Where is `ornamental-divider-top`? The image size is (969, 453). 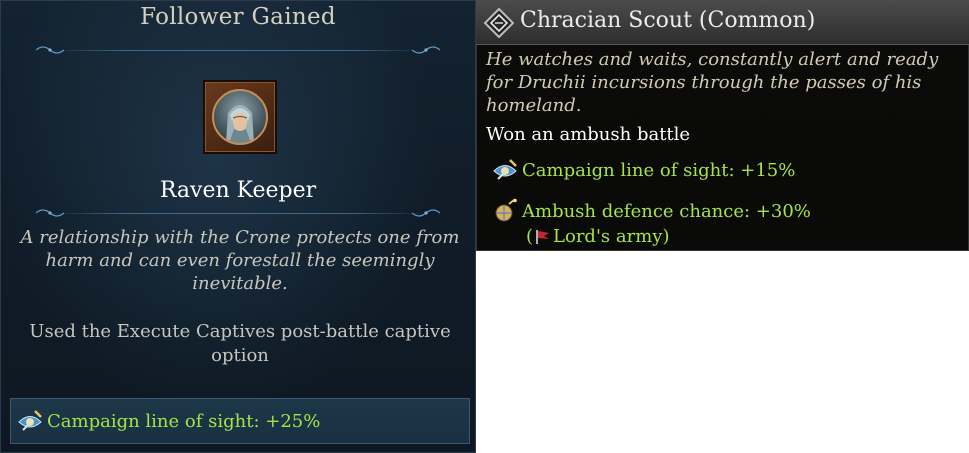 ornamental-divider-top is located at coordinates (238, 50).